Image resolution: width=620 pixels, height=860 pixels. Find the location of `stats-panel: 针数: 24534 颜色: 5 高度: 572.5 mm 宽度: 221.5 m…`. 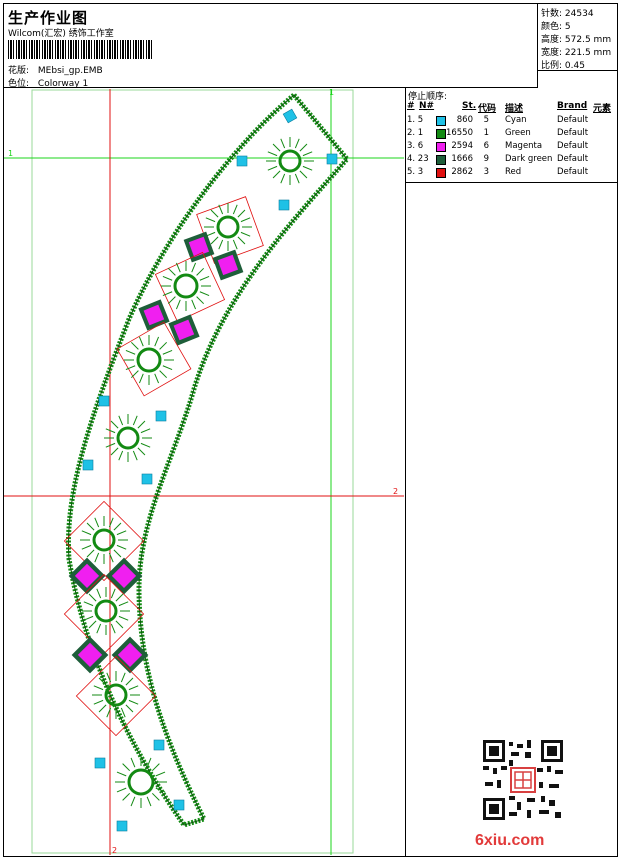

stats-panel: 针数: 24534 颜色: 5 高度: 572.5 mm 宽度: 221.5 m… is located at coordinates (578, 37).